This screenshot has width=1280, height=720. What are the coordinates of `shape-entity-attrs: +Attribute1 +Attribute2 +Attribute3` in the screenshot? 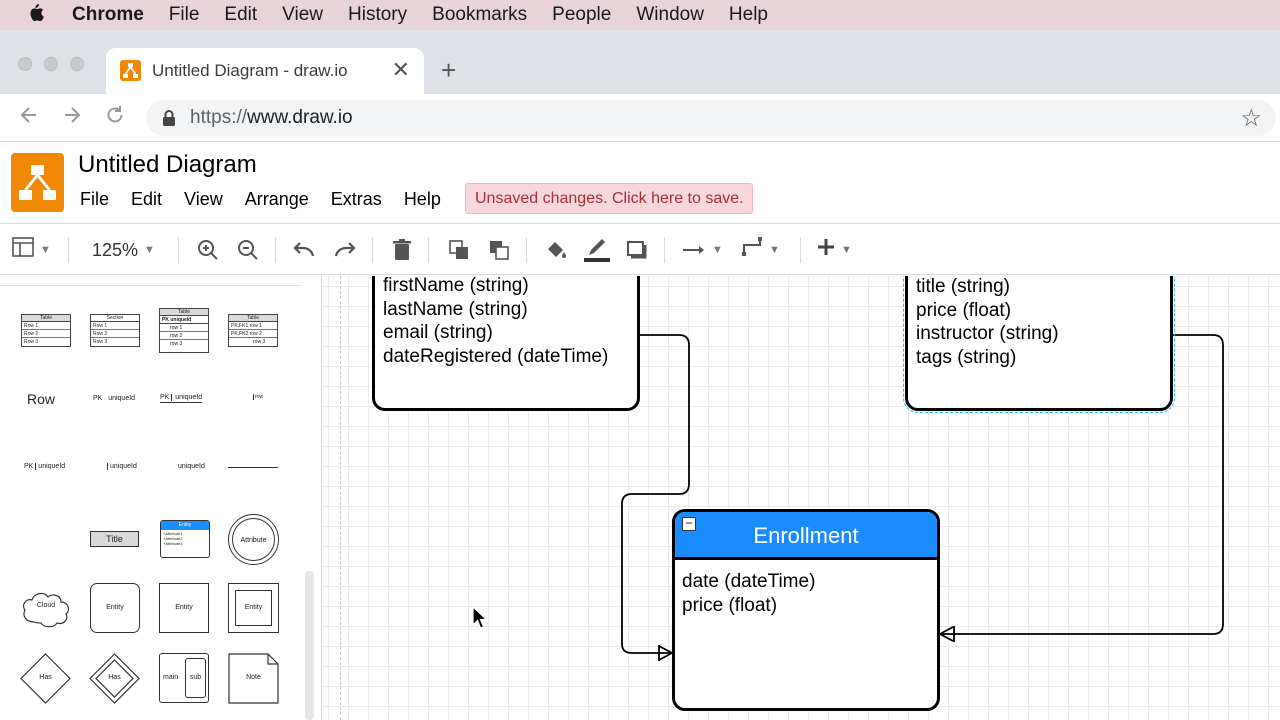 It's located at (185, 538).